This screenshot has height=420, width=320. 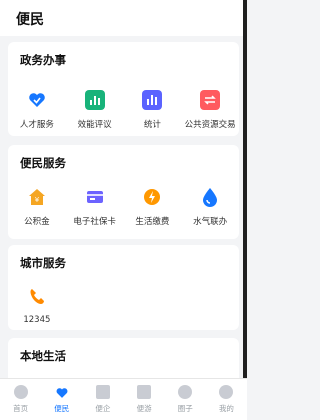 What do you see at coordinates (43, 356) in the screenshot?
I see `local-life-title: 本地生活` at bounding box center [43, 356].